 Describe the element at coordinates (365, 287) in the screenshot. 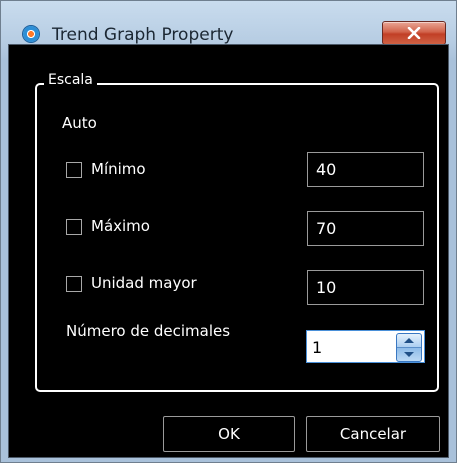

I see `unidad-mayor-input` at that location.